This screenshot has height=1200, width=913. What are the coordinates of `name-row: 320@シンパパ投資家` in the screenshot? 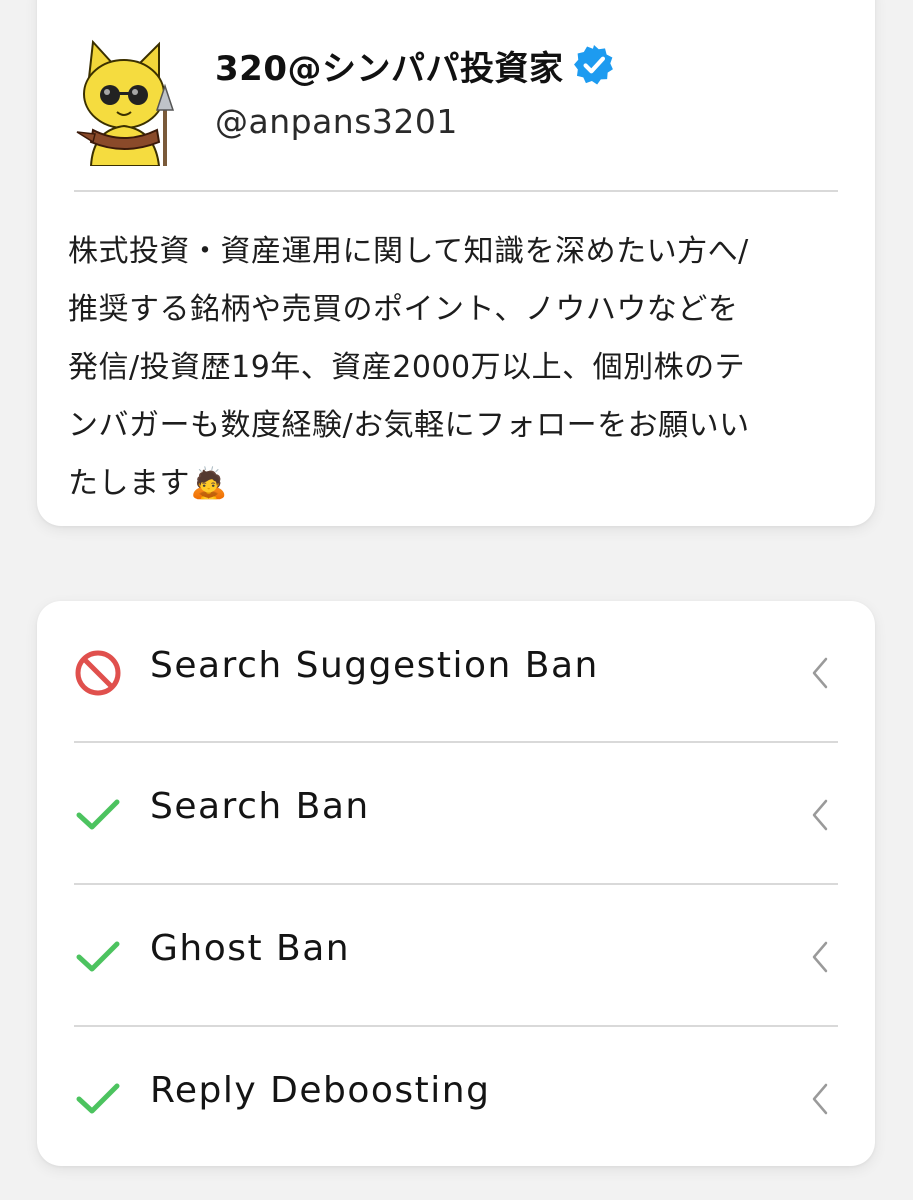 It's located at (415, 65).